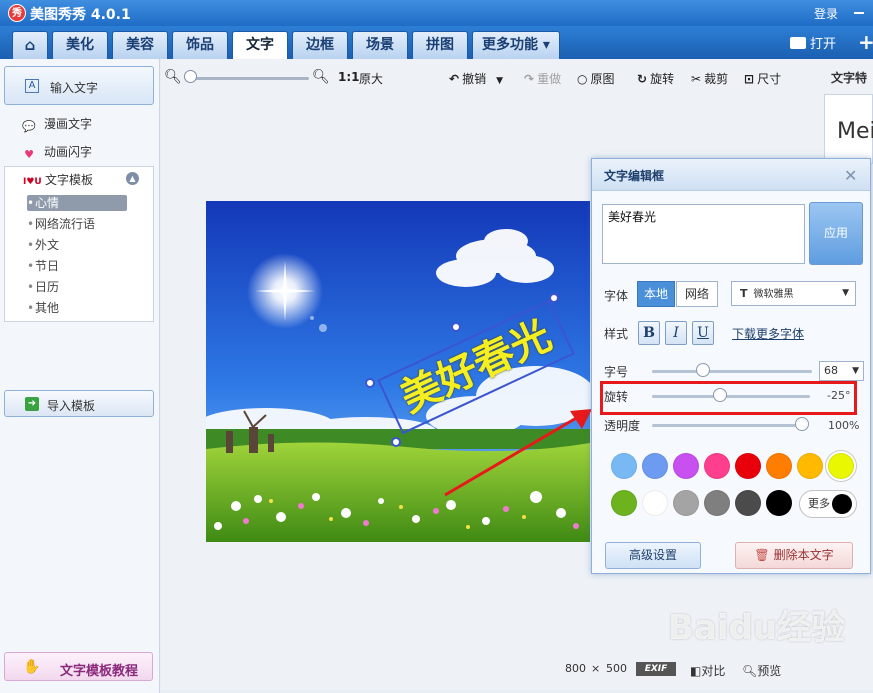 This screenshot has width=873, height=693. Describe the element at coordinates (850, 175) in the screenshot. I see `close-icon: ✕` at that location.